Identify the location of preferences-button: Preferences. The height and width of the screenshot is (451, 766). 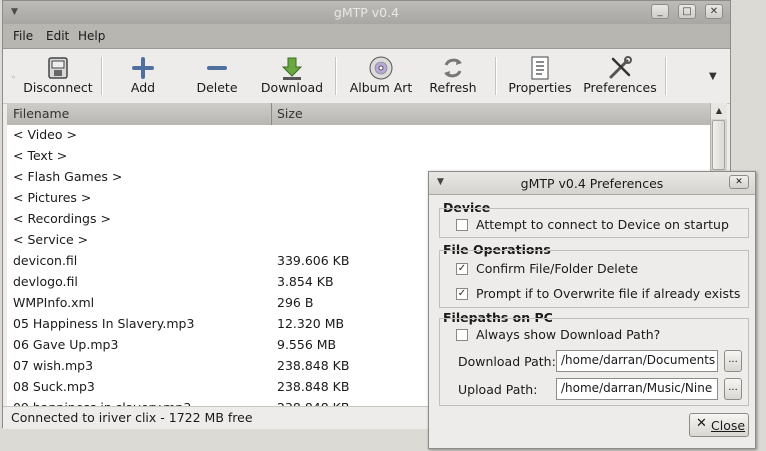
(620, 75).